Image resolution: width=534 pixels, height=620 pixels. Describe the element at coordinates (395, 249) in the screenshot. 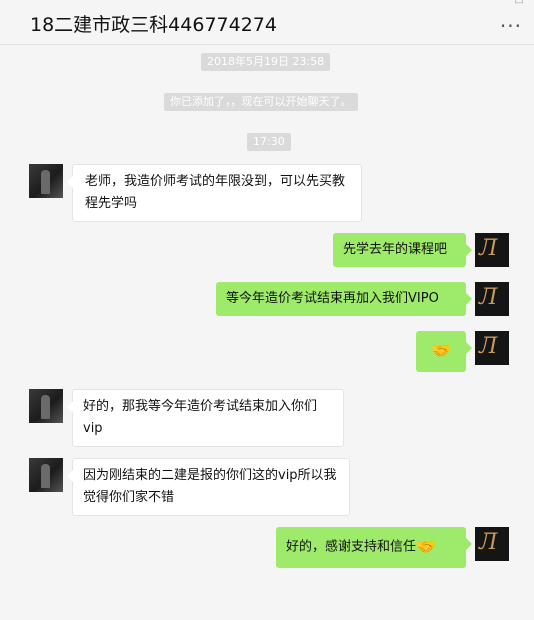

I see `message-text-2: 先学去年的课程吧` at that location.